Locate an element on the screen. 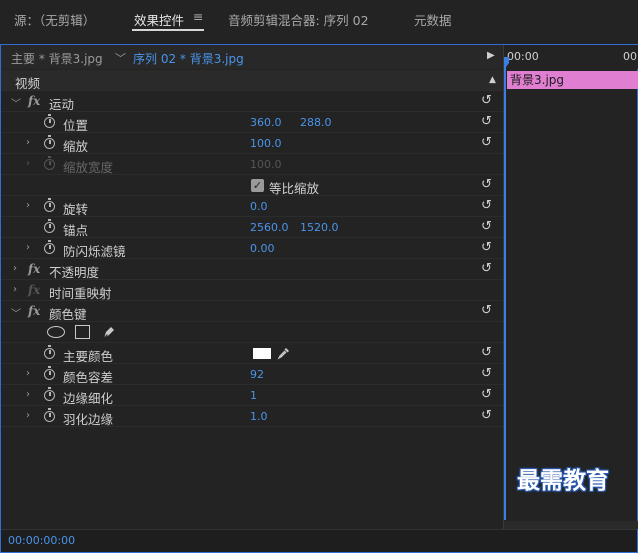 This screenshot has width=638, height=553. param-feather-edge: › 羽化边缘 1.0 ↺ is located at coordinates (252, 416).